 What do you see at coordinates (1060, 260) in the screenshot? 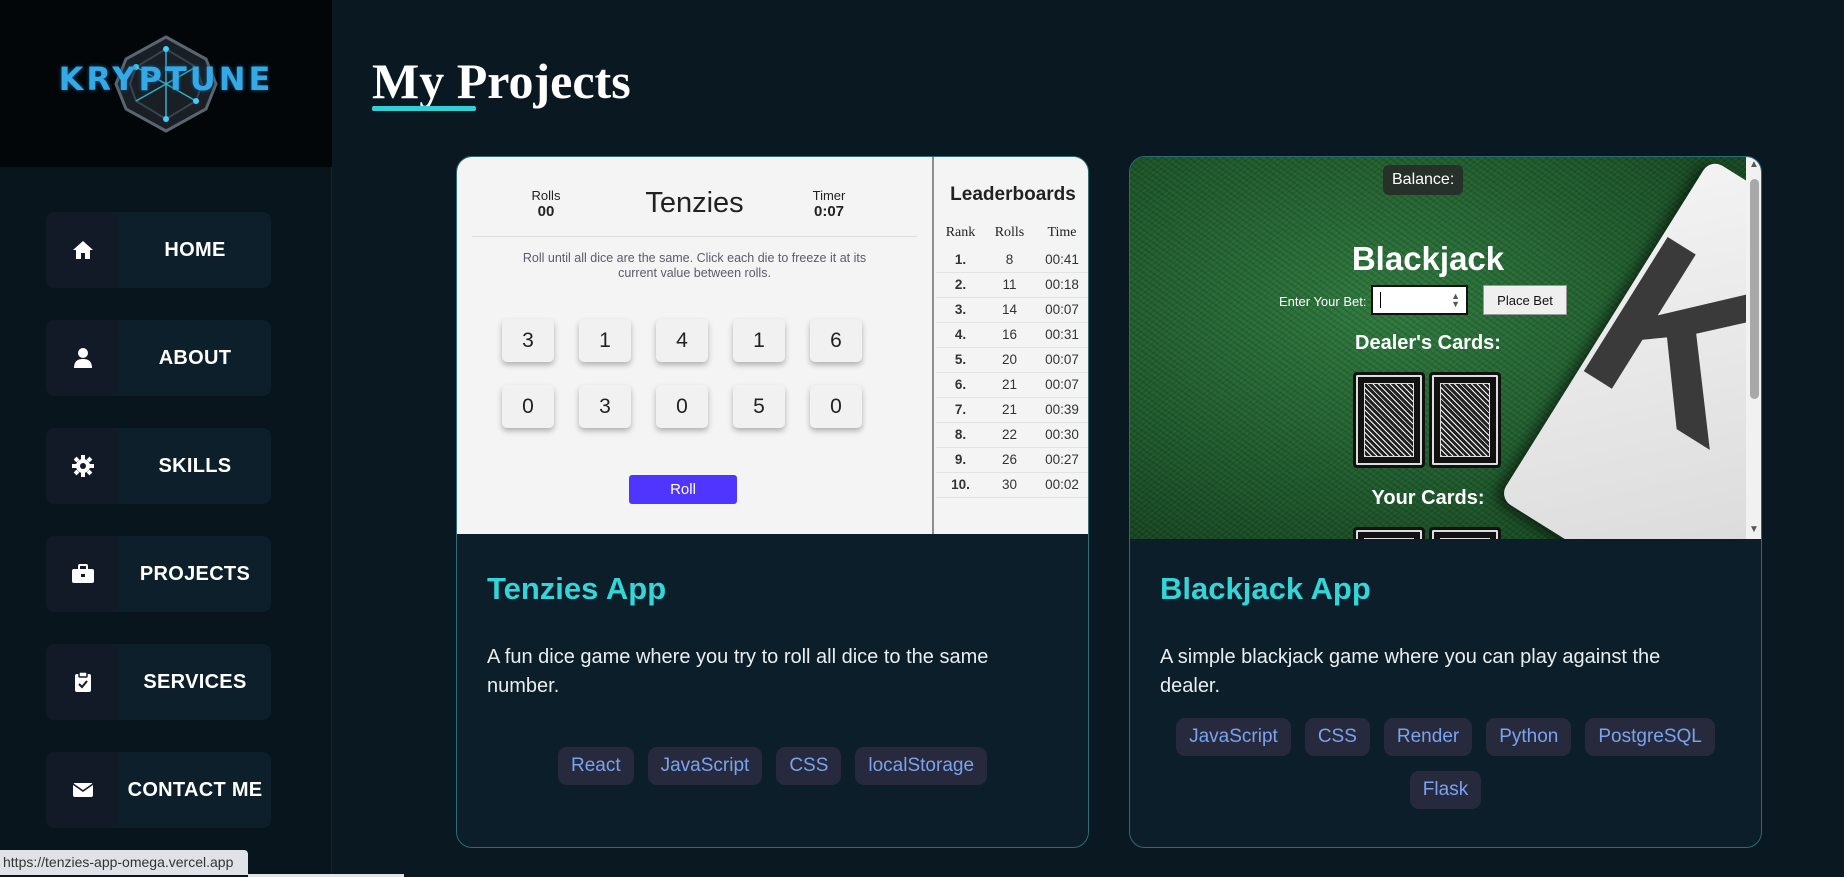
I see `time-cell: 00:41` at bounding box center [1060, 260].